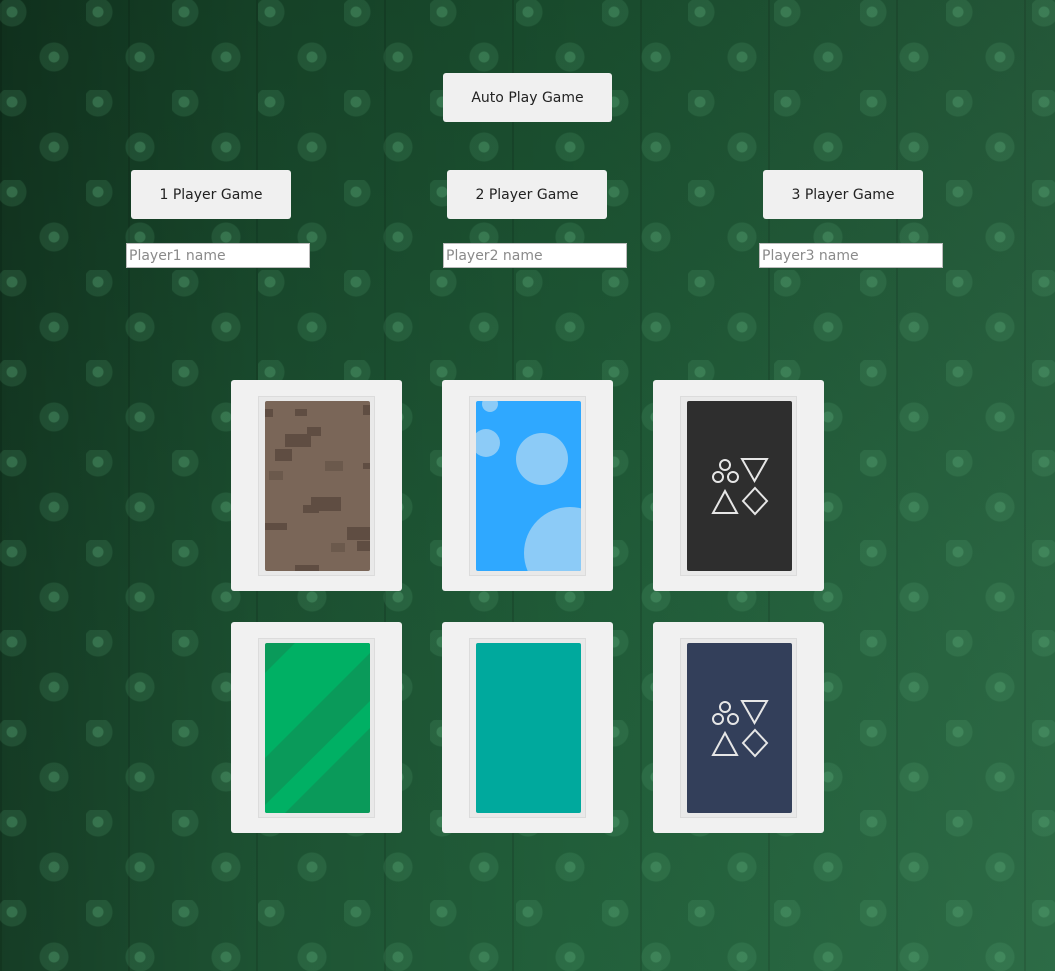 This screenshot has width=1055, height=971. I want to click on card-back-dark-shapes, so click(739, 486).